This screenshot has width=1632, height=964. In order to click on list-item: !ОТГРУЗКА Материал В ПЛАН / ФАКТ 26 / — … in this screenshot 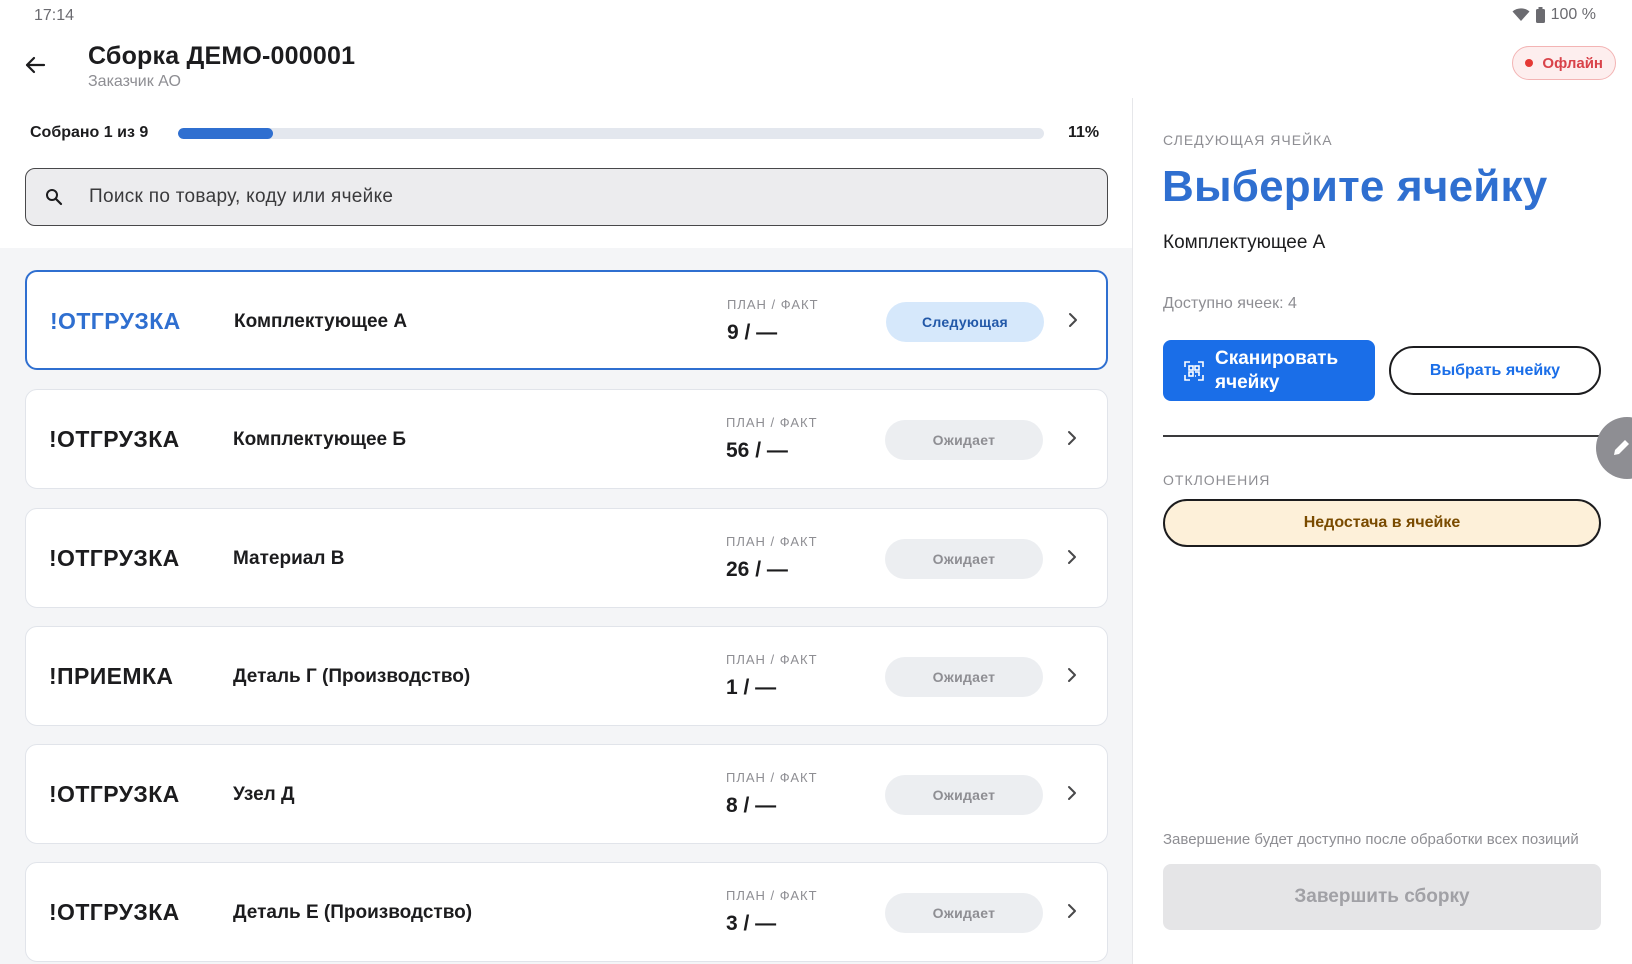, I will do `click(566, 558)`.